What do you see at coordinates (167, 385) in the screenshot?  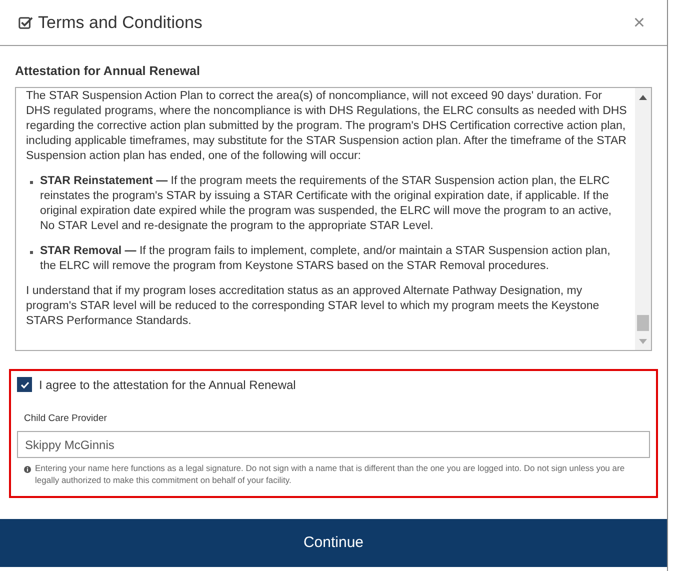 I see `agree-label: I agree to the attestation for the Annual Renewal` at bounding box center [167, 385].